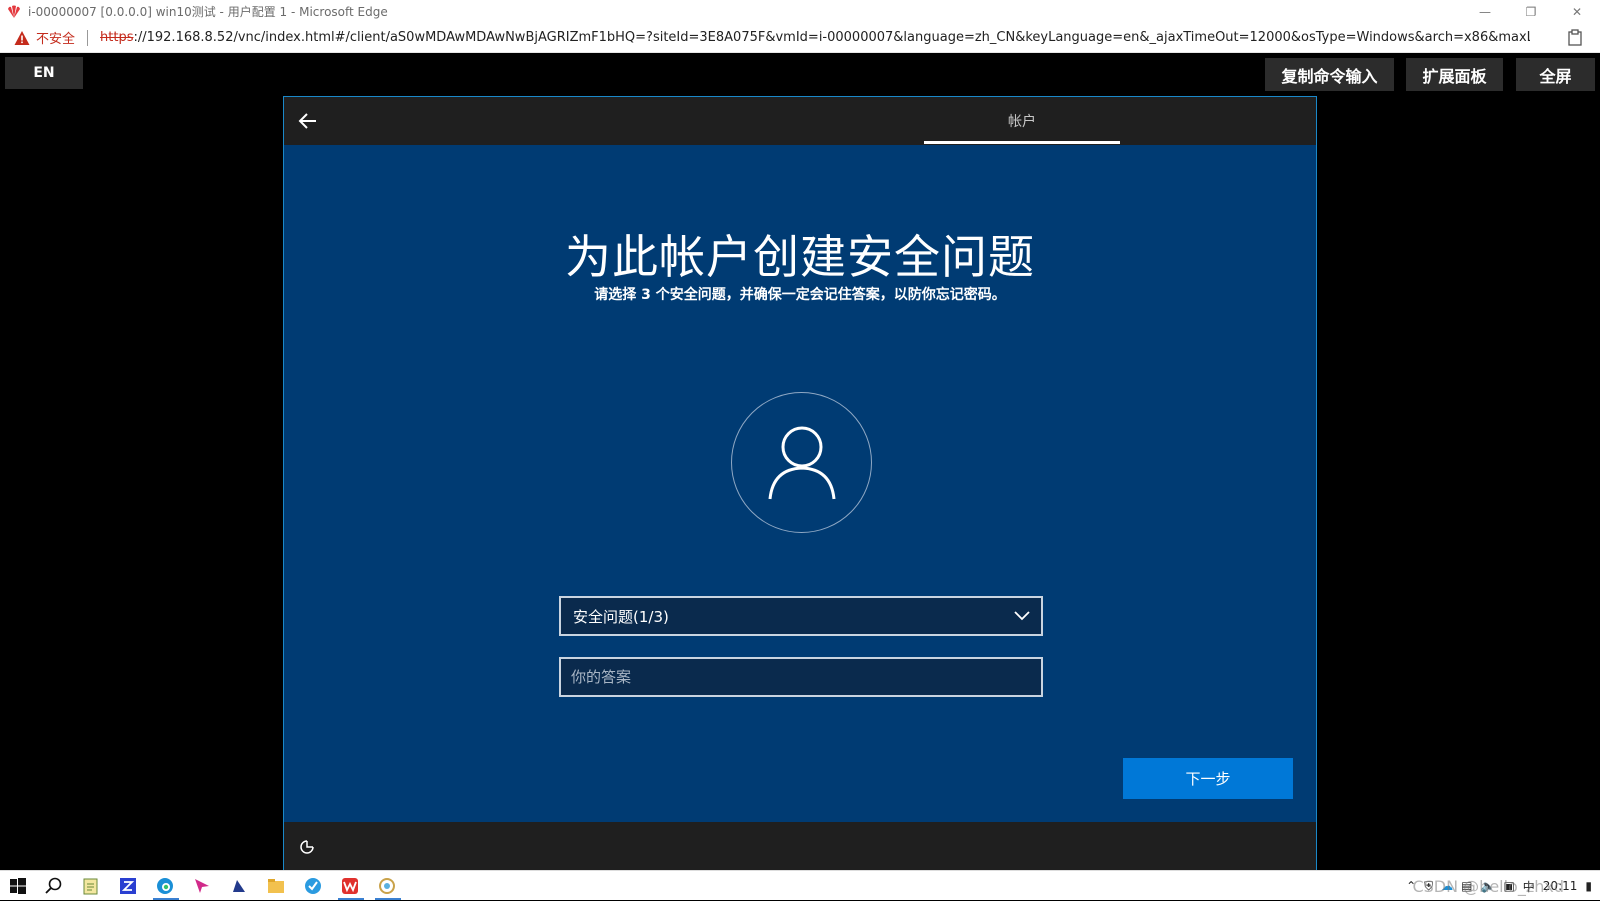  I want to click on user-icon, so click(801, 462).